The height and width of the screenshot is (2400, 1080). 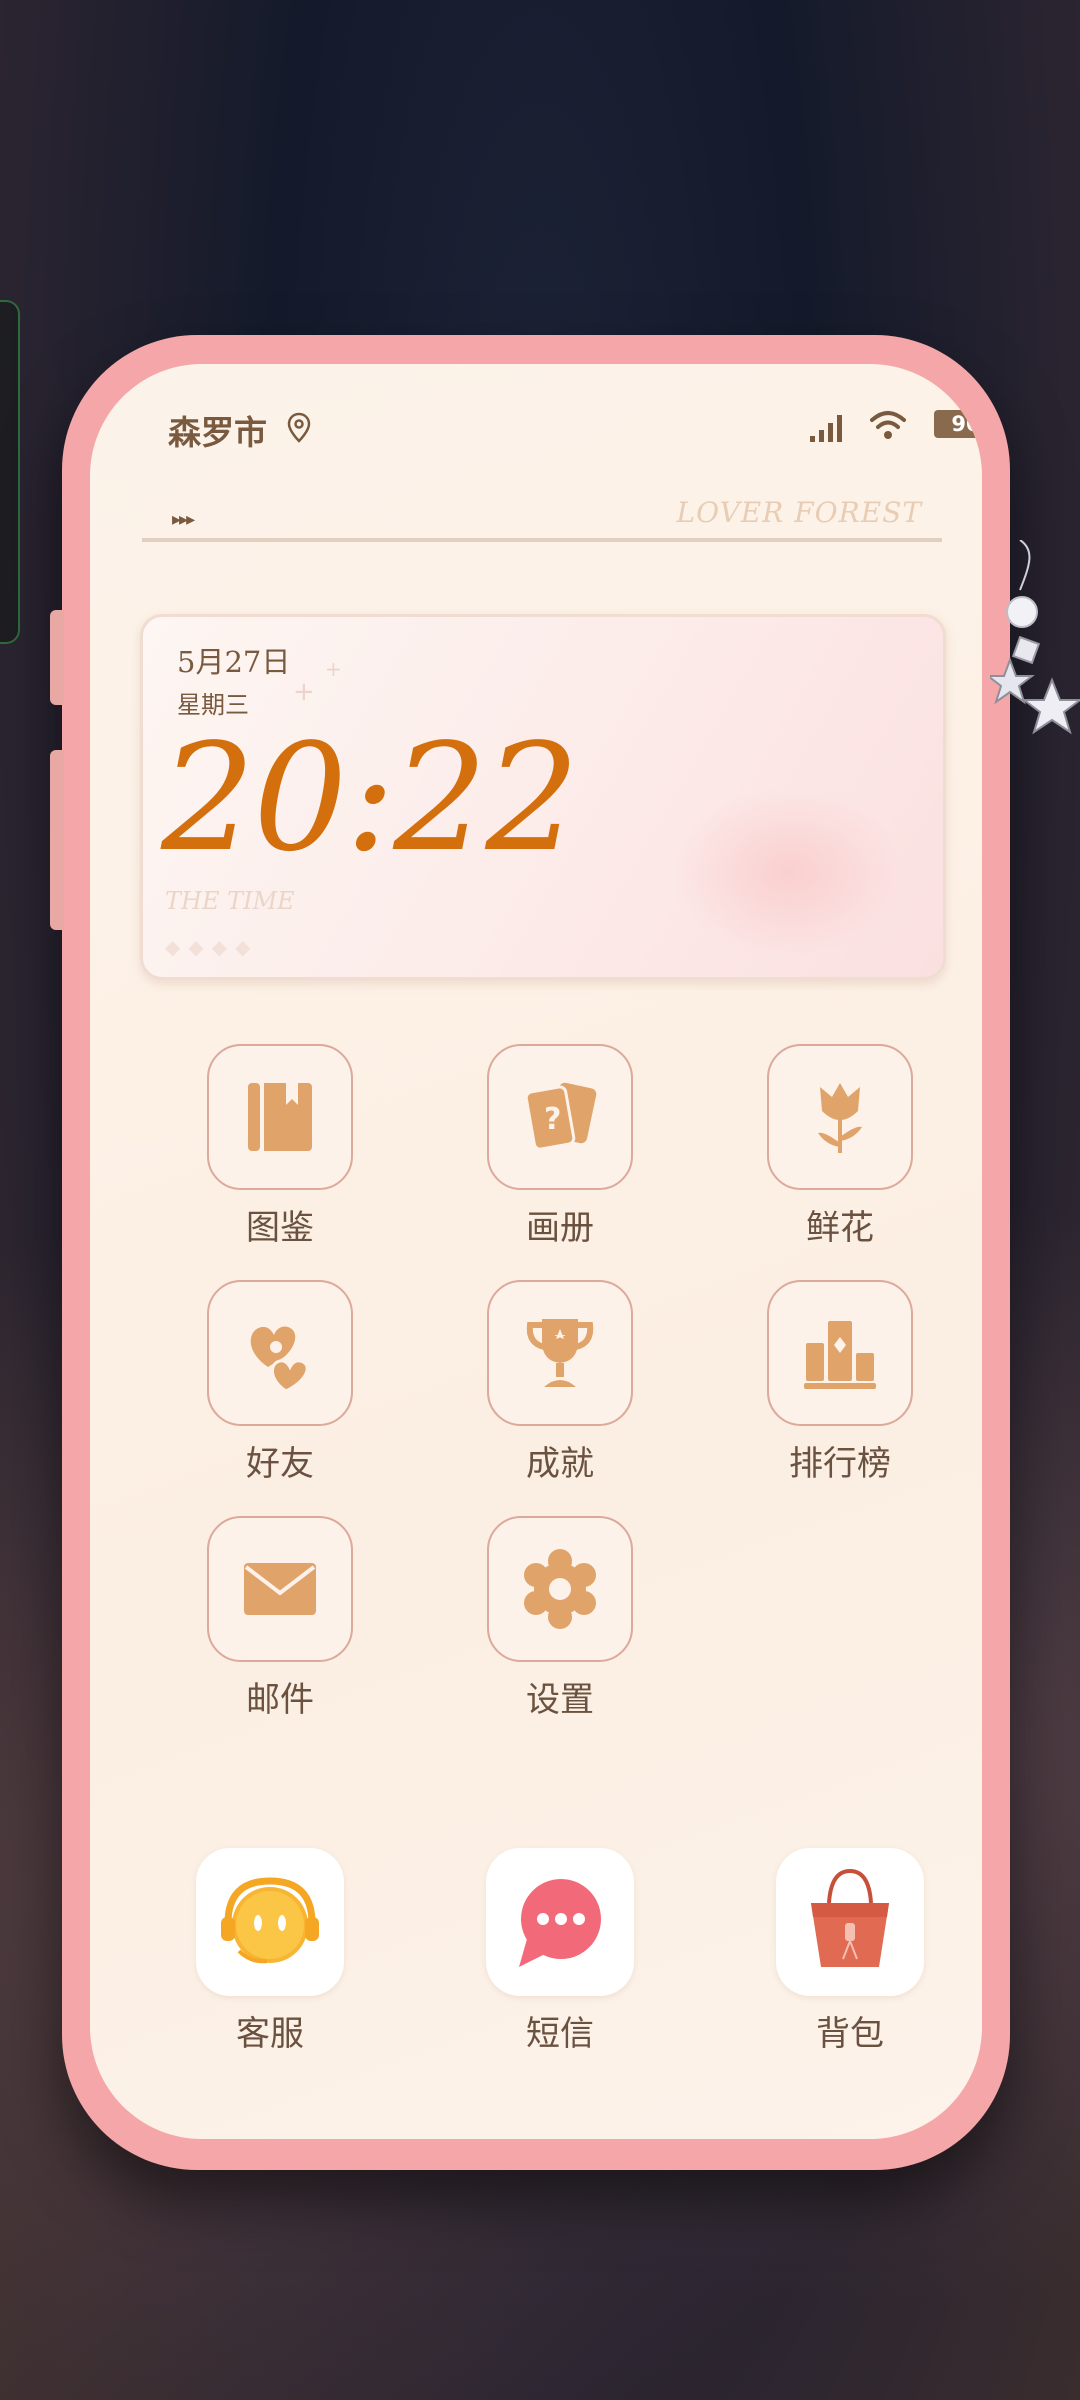 I want to click on trophy-icon, so click(x=560, y=1353).